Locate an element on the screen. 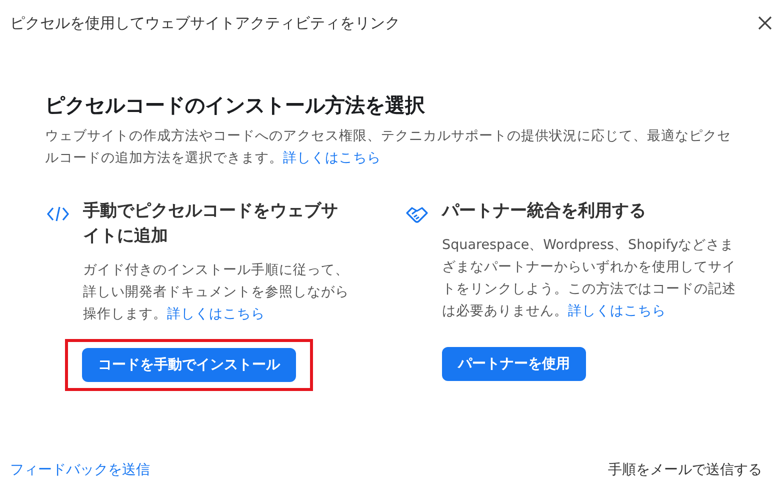 This screenshot has height=489, width=784. section-heading: ピクセルコードのインストール方法を選択 is located at coordinates (235, 105).